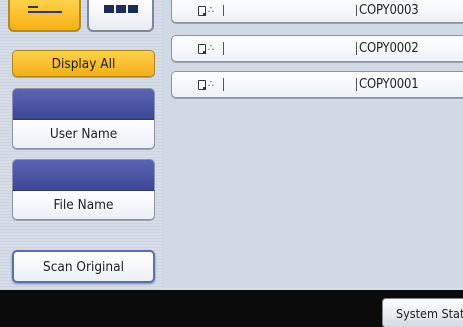 This screenshot has height=327, width=463. I want to click on file-name-button: File Name, so click(83, 205).